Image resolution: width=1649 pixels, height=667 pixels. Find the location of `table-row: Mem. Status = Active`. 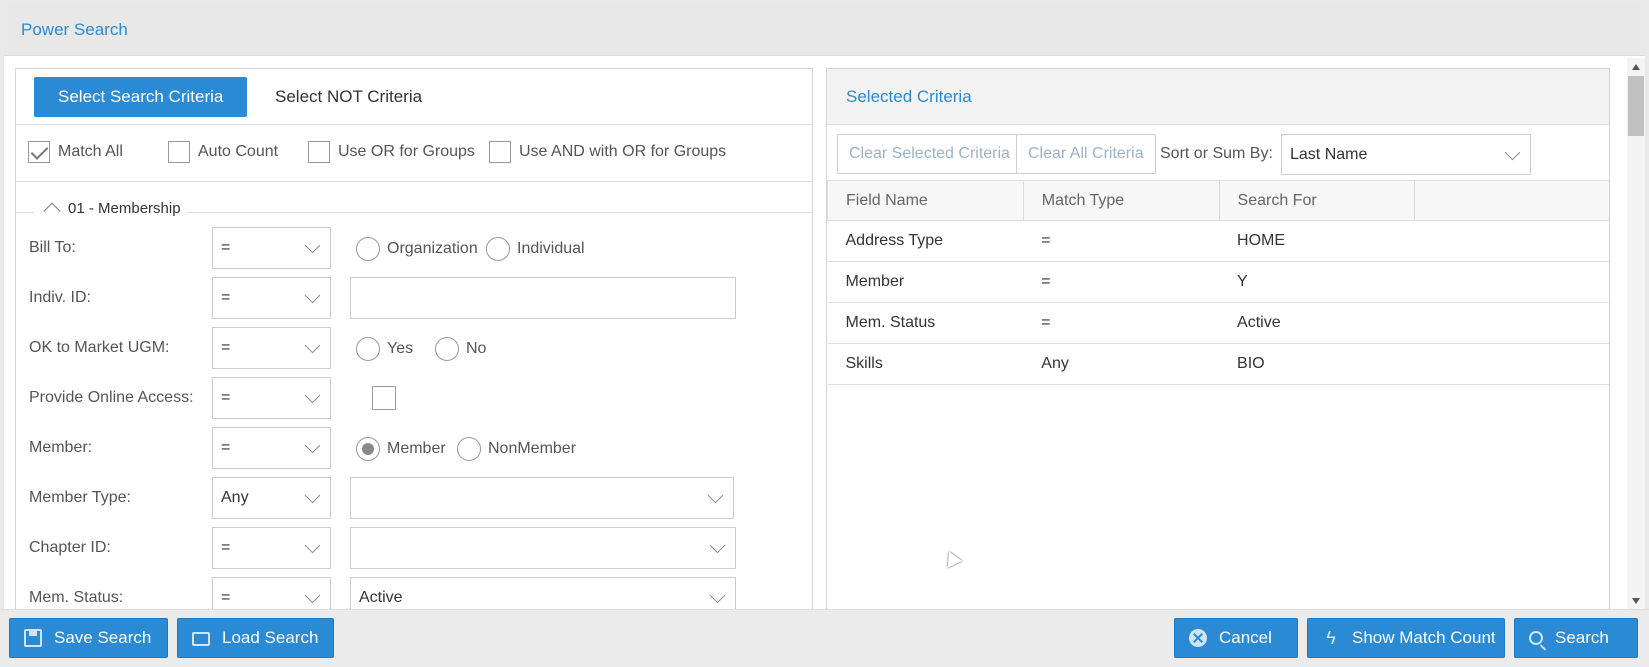

table-row: Mem. Status = Active is located at coordinates (1218, 323).